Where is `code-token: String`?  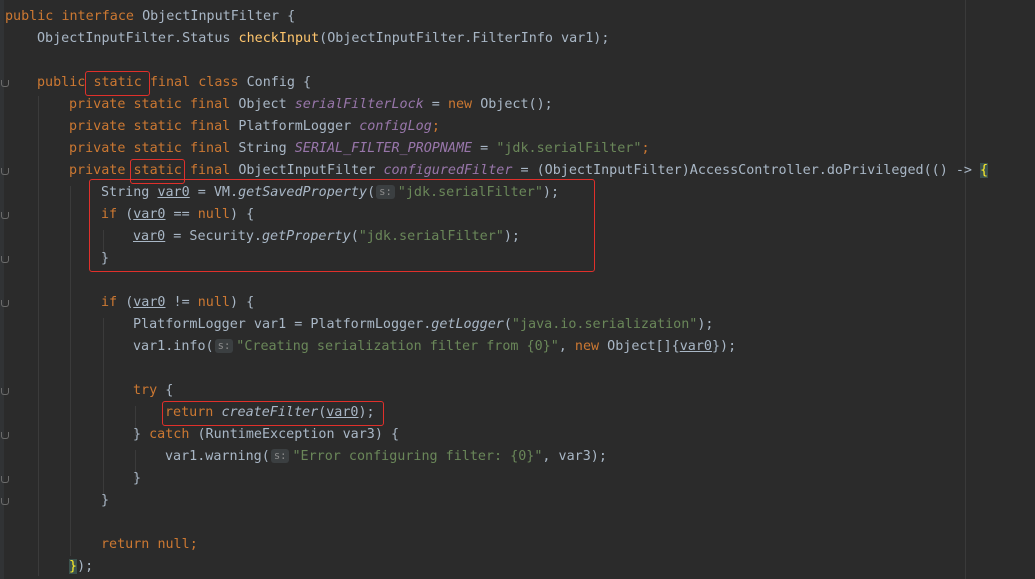 code-token: String is located at coordinates (266, 148).